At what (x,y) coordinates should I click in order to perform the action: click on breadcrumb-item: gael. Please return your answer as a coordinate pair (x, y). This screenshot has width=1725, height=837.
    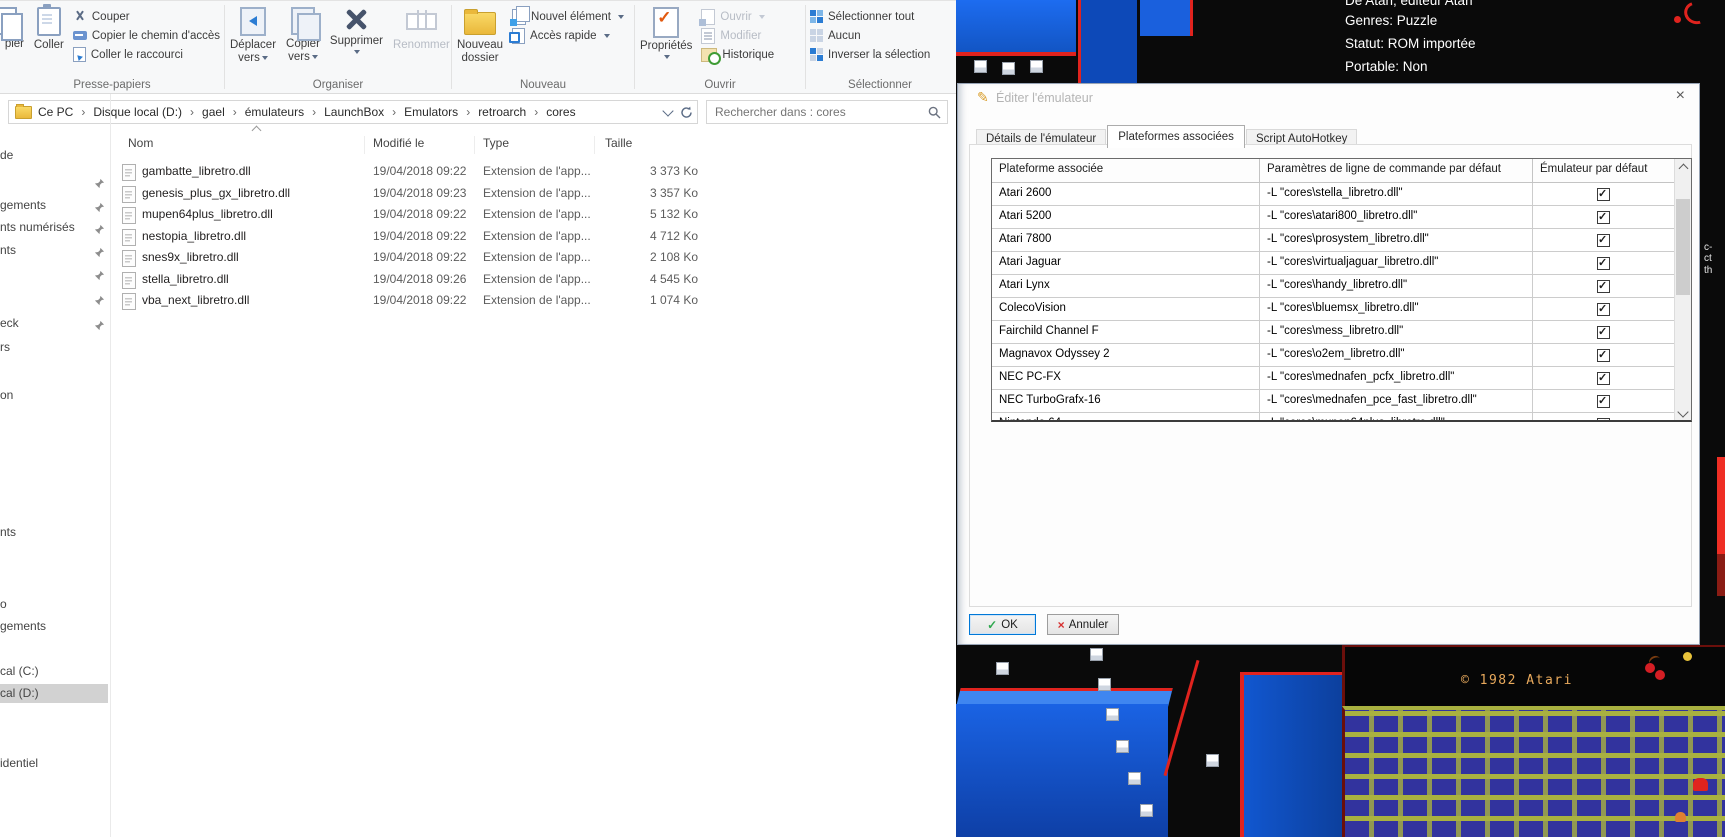
    Looking at the image, I should click on (223, 112).